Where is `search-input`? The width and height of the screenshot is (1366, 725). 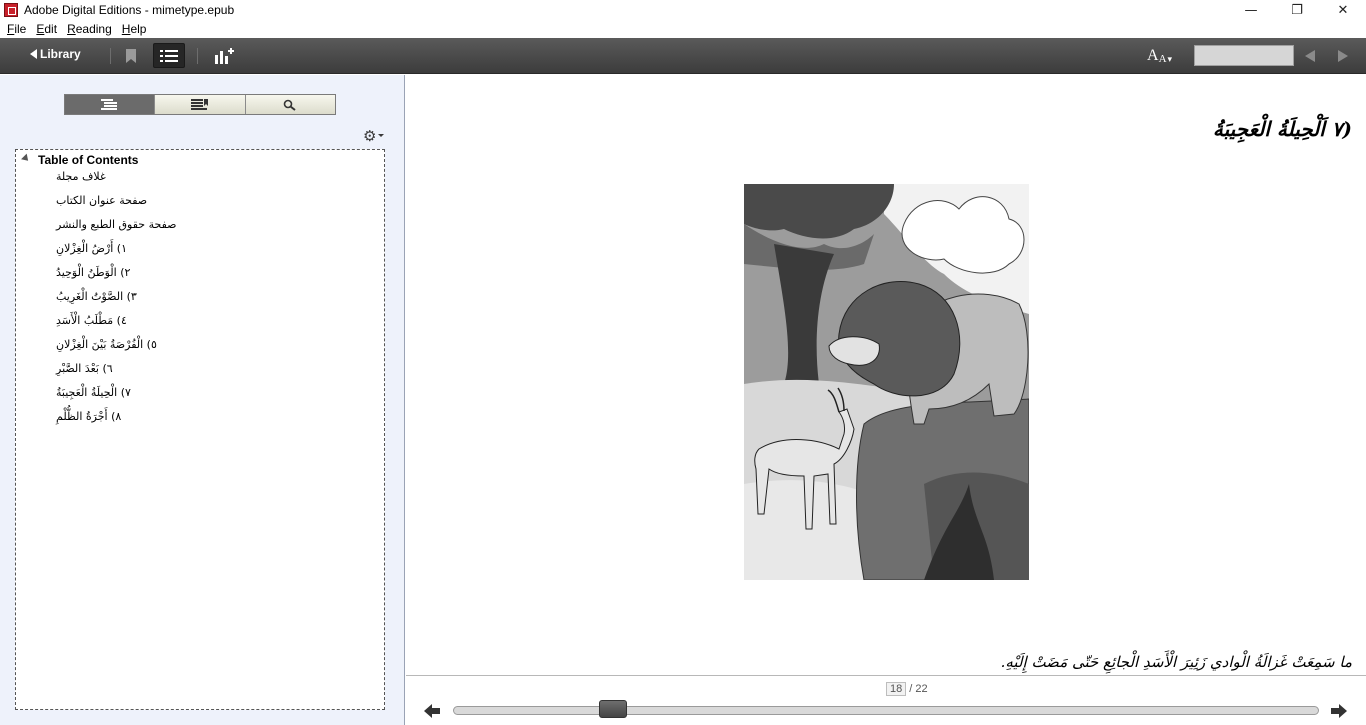 search-input is located at coordinates (1244, 55).